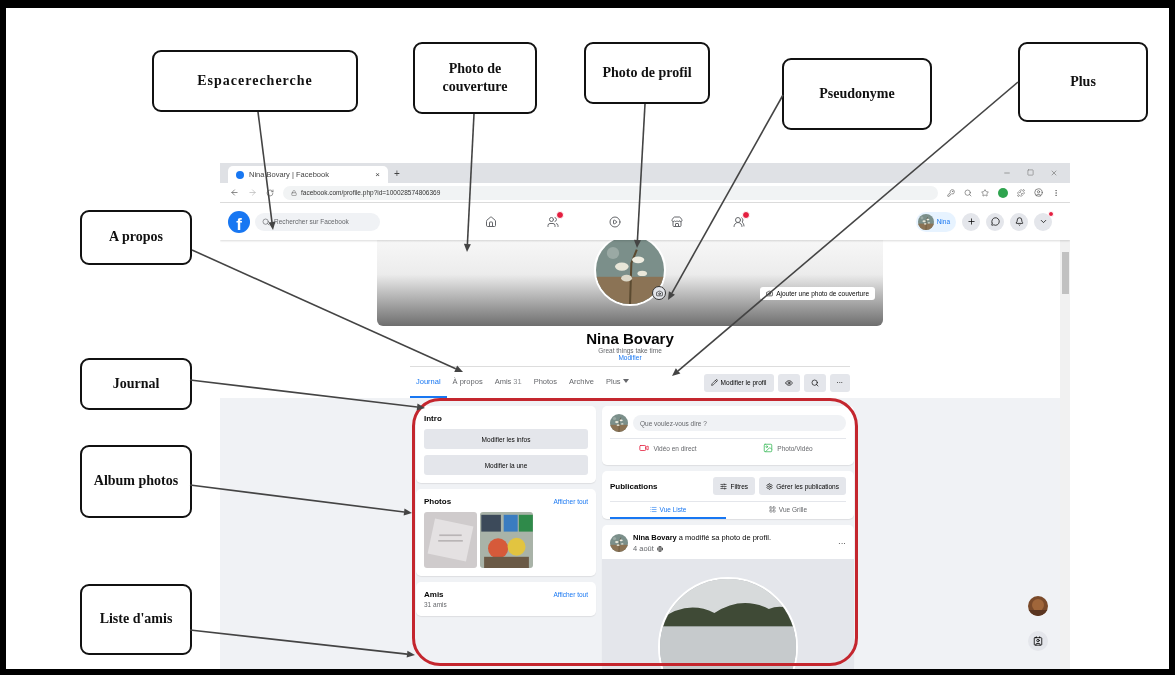 Image resolution: width=1175 pixels, height=675 pixels. I want to click on extension-icon, so click(1003, 192).